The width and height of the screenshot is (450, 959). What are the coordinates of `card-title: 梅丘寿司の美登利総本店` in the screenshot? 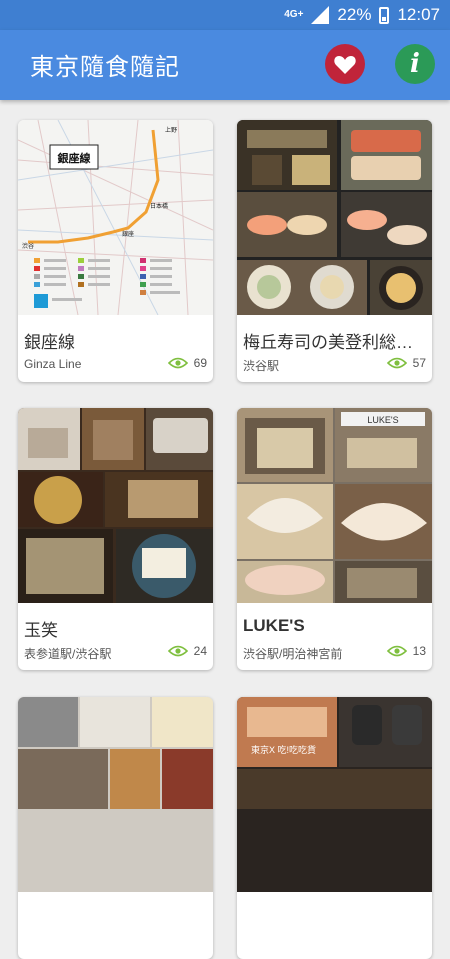 It's located at (333, 342).